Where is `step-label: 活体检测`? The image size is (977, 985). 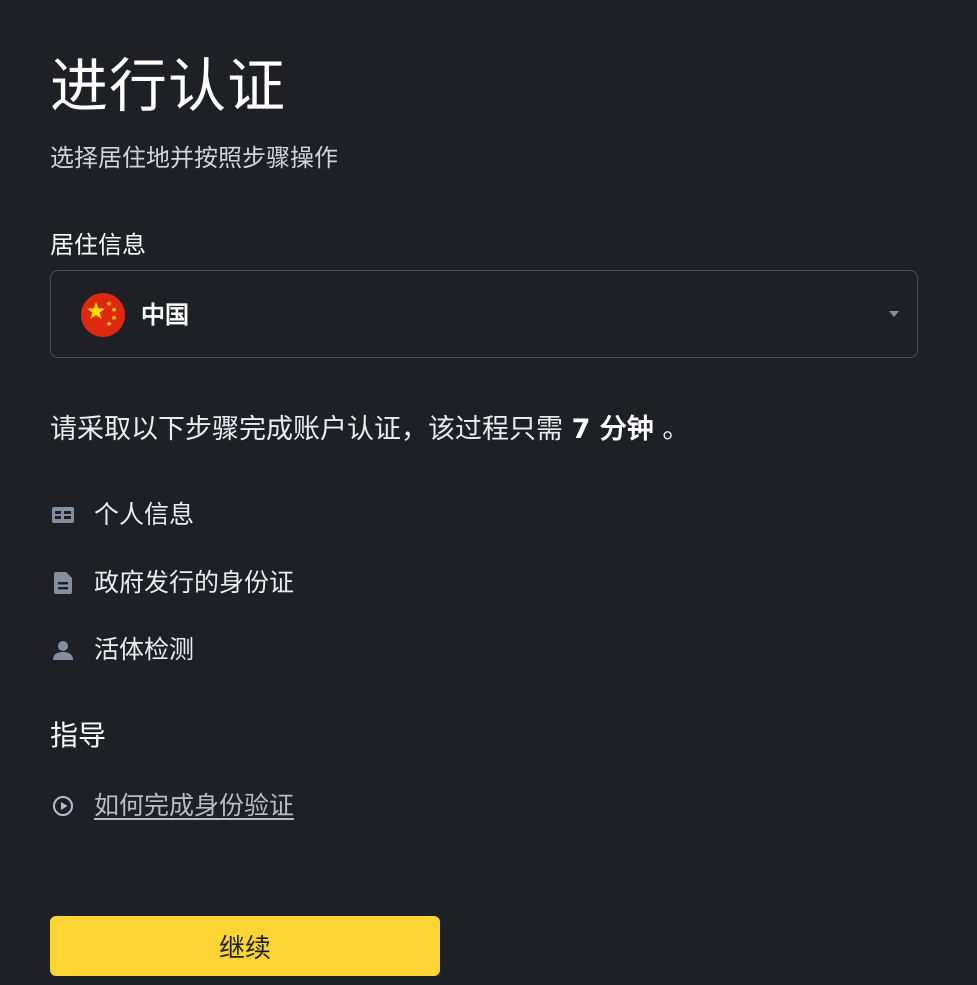
step-label: 活体检测 is located at coordinates (144, 649).